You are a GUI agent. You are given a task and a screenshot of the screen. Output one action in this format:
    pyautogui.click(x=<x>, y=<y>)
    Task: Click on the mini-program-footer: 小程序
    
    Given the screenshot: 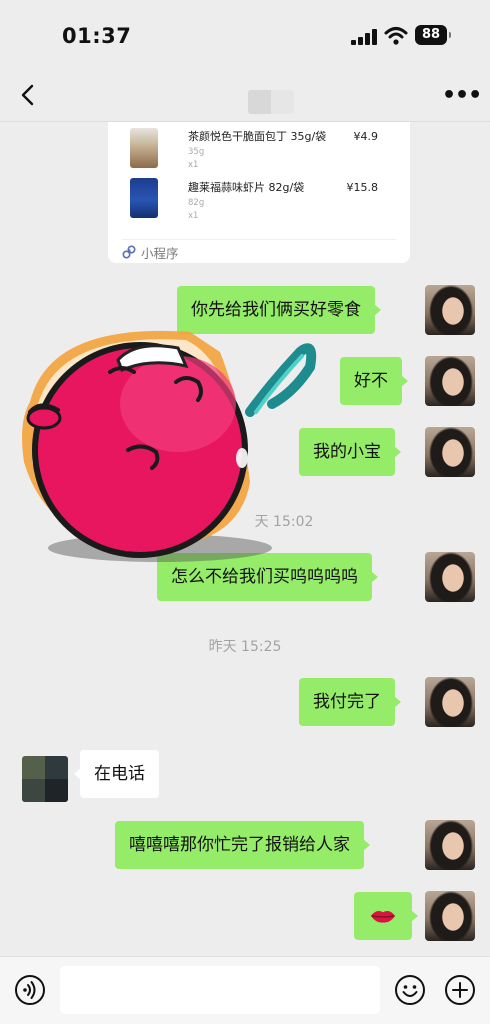 What is the action you would take?
    pyautogui.click(x=150, y=252)
    